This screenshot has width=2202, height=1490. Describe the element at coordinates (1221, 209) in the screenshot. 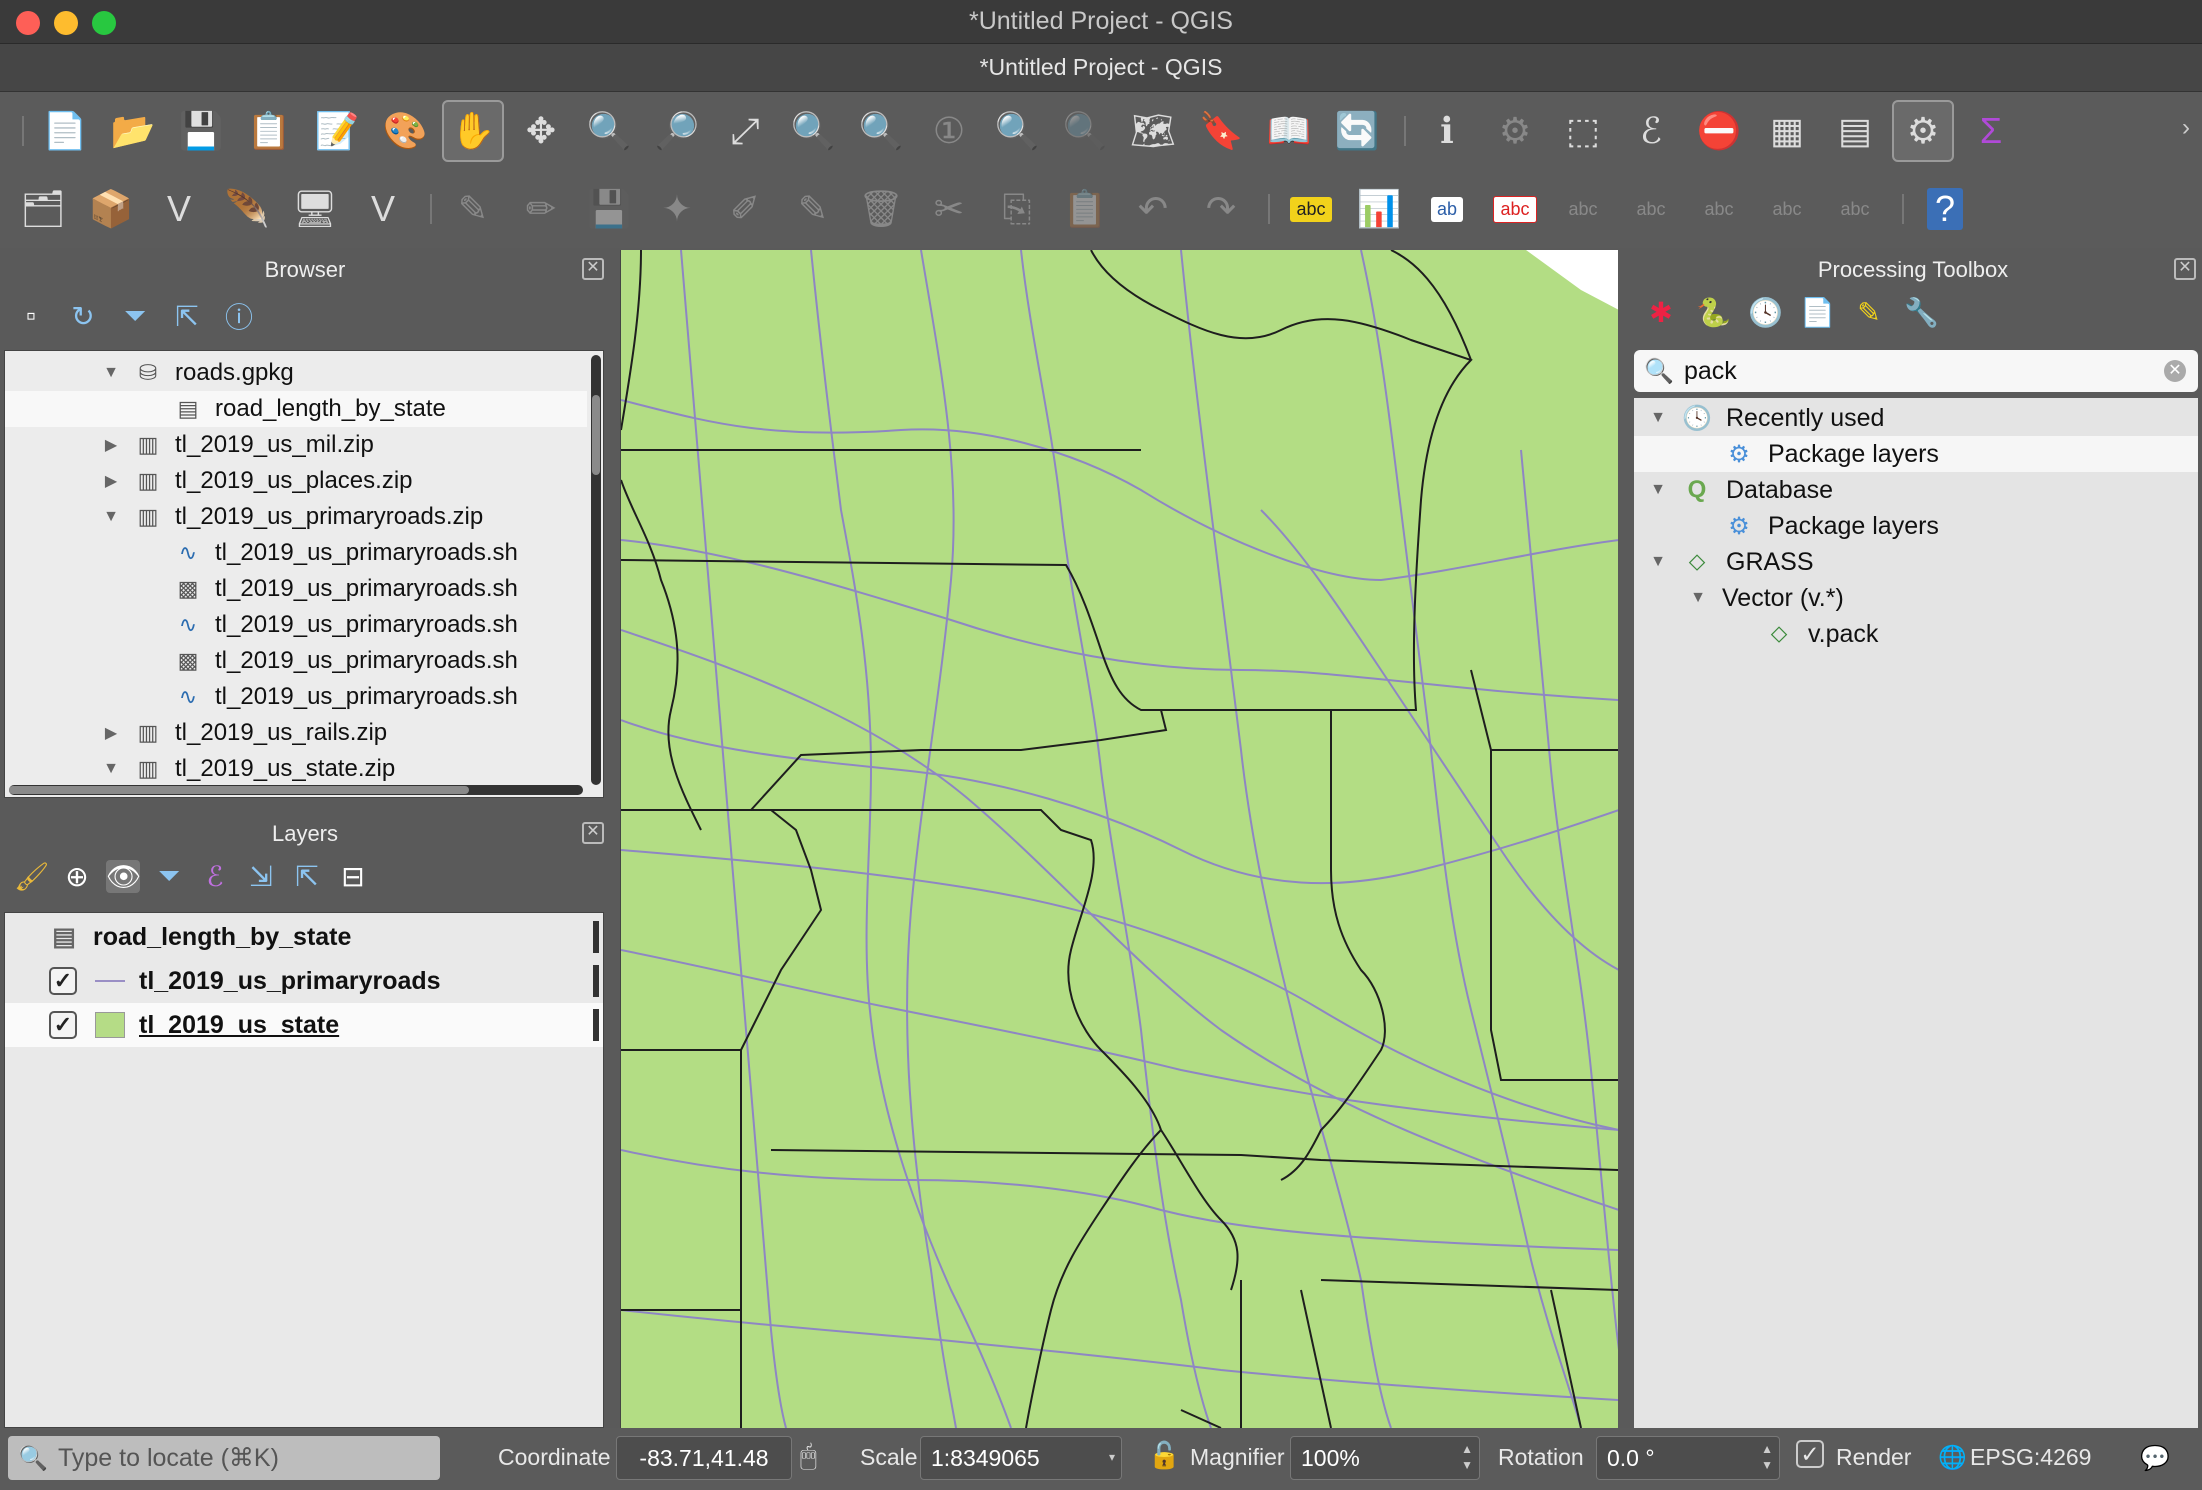

I see `redo-icon: ↷` at that location.